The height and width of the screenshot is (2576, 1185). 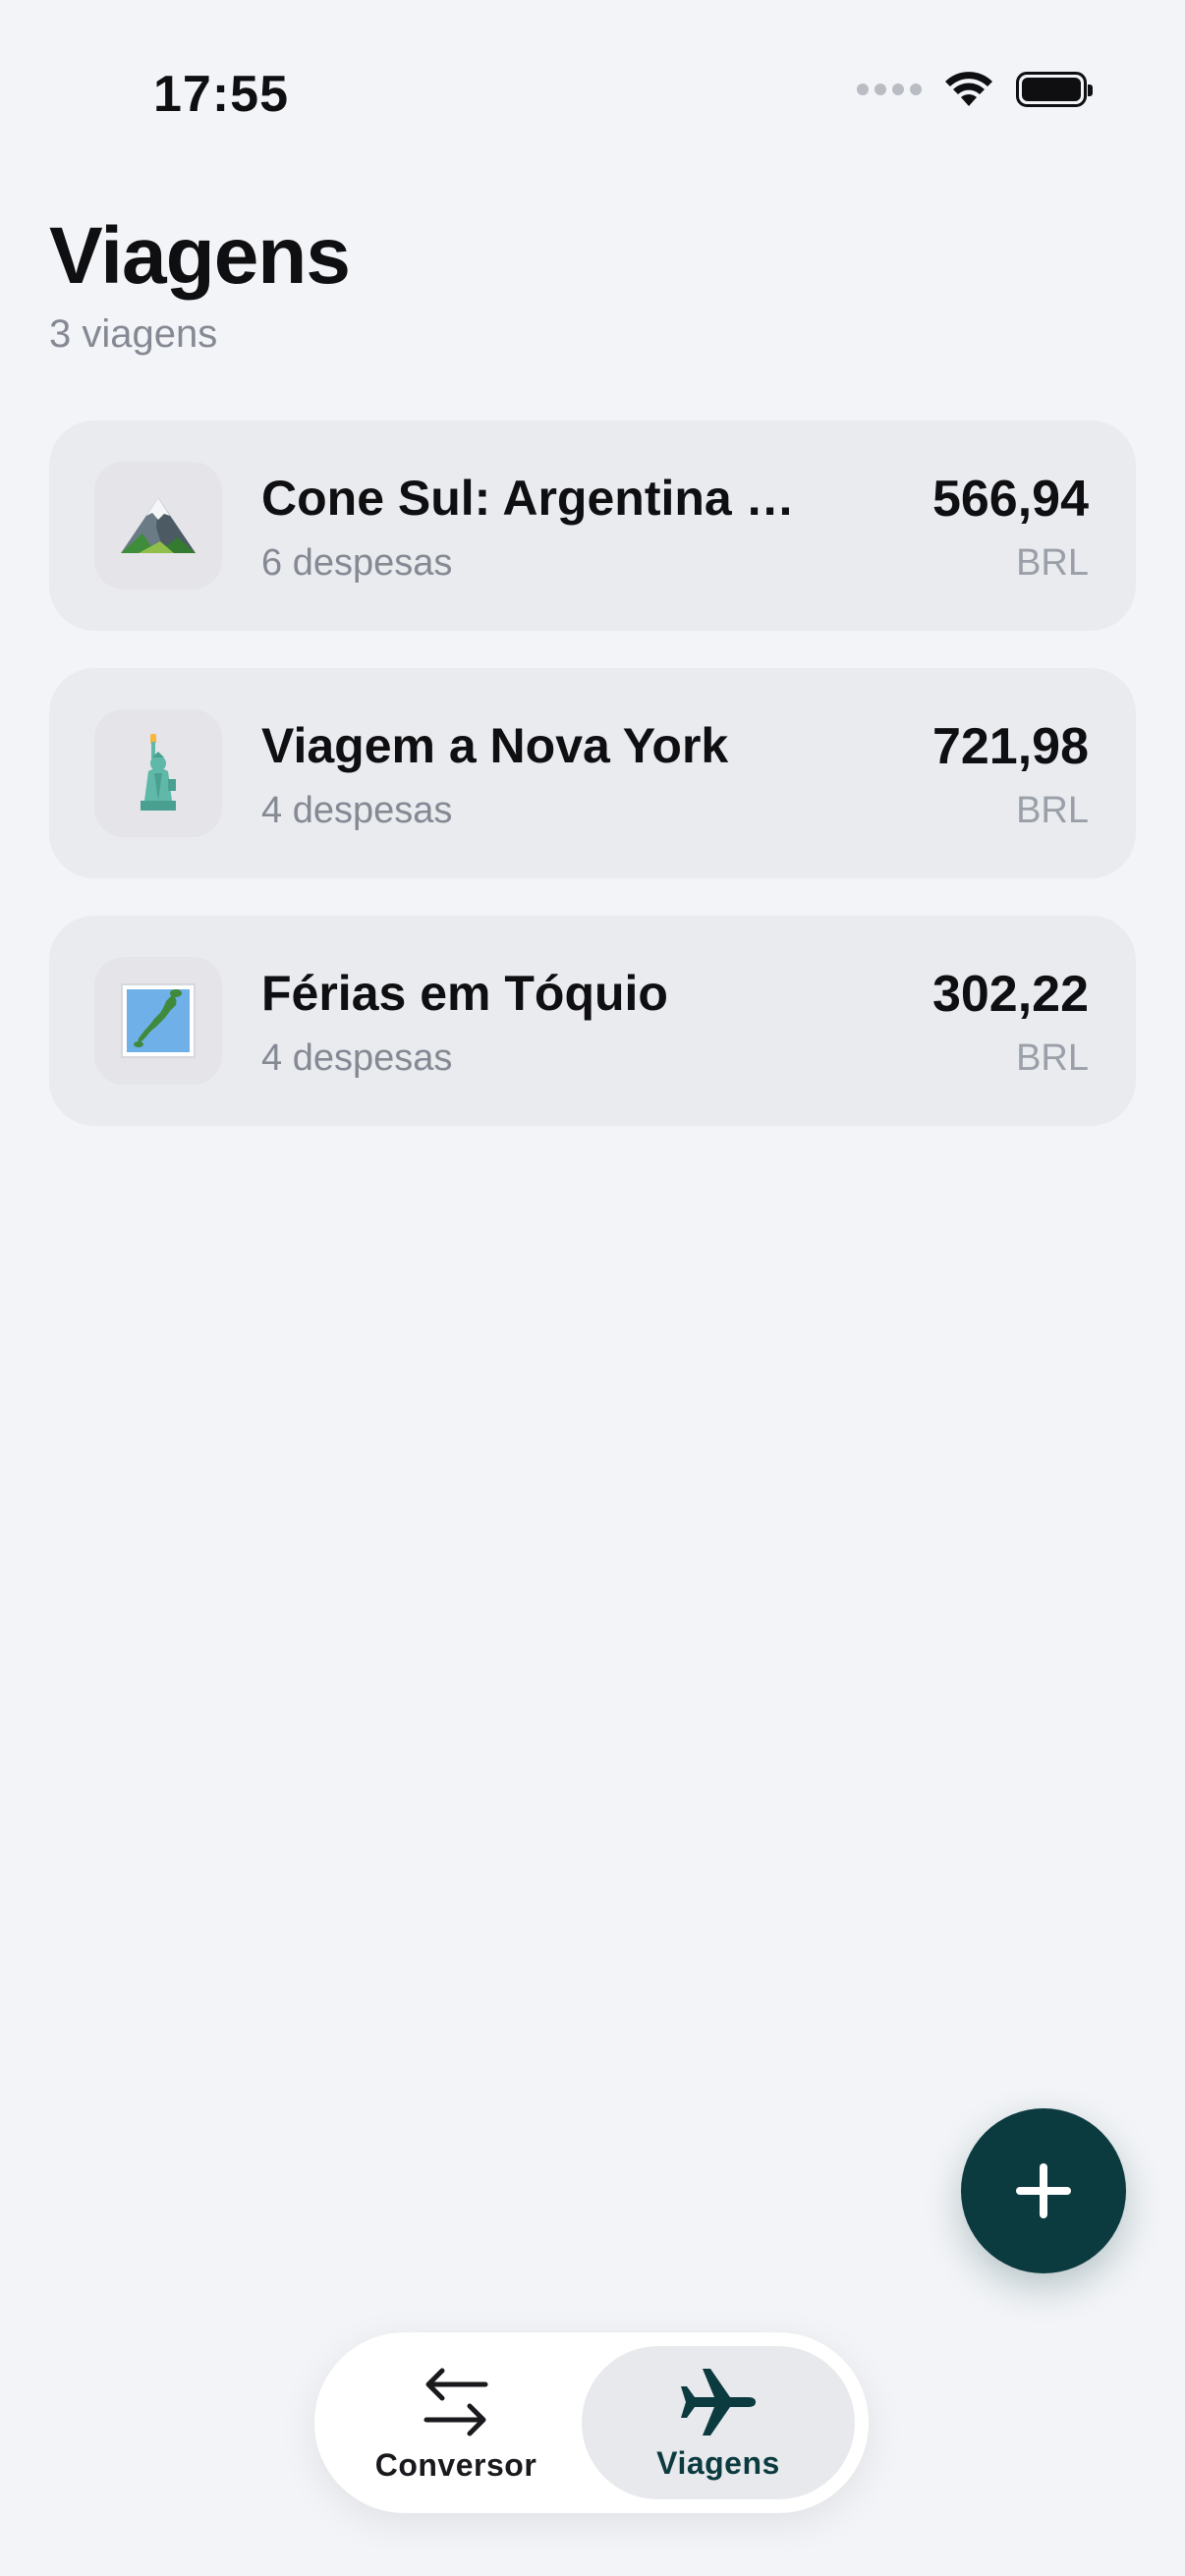 What do you see at coordinates (1054, 89) in the screenshot?
I see `battery-icon` at bounding box center [1054, 89].